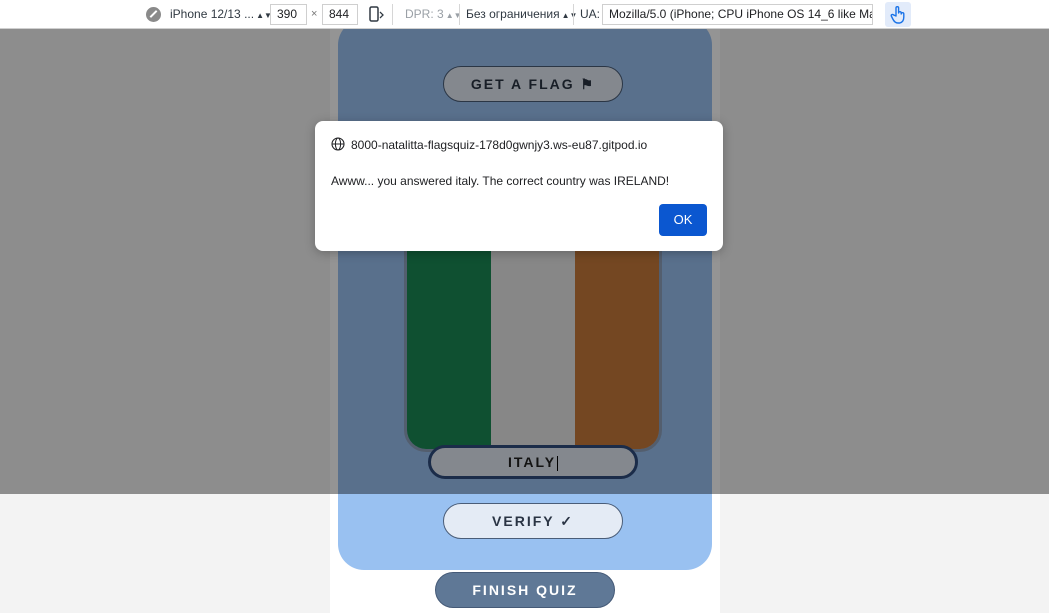 The image size is (1049, 613). Describe the element at coordinates (424, 14) in the screenshot. I see `dpr-label: DPR: 3` at that location.